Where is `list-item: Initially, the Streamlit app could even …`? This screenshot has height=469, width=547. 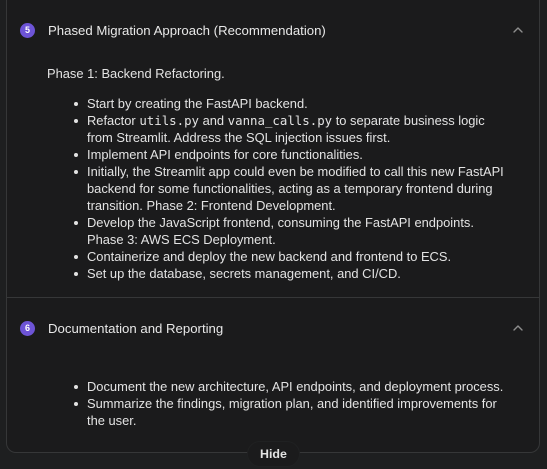
list-item: Initially, the Streamlit app could even … is located at coordinates (301, 188).